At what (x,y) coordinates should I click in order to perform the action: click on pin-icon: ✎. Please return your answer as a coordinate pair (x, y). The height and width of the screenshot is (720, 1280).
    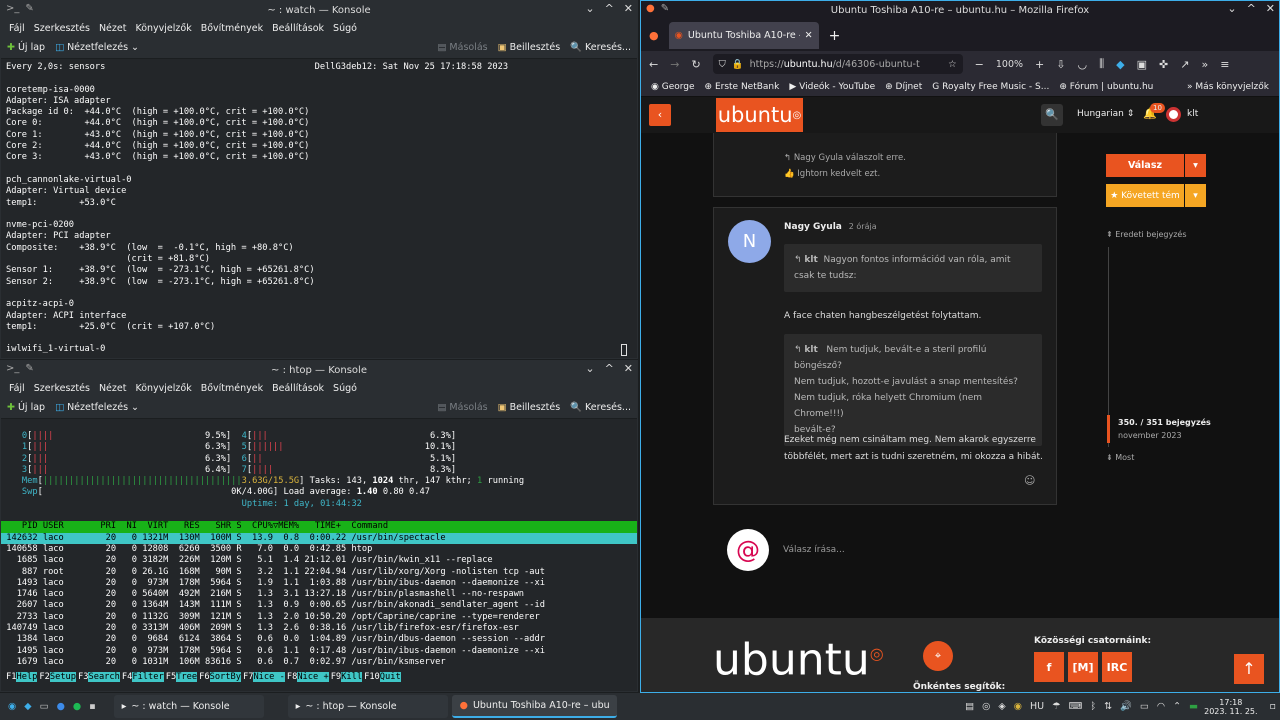
    Looking at the image, I should click on (29, 8).